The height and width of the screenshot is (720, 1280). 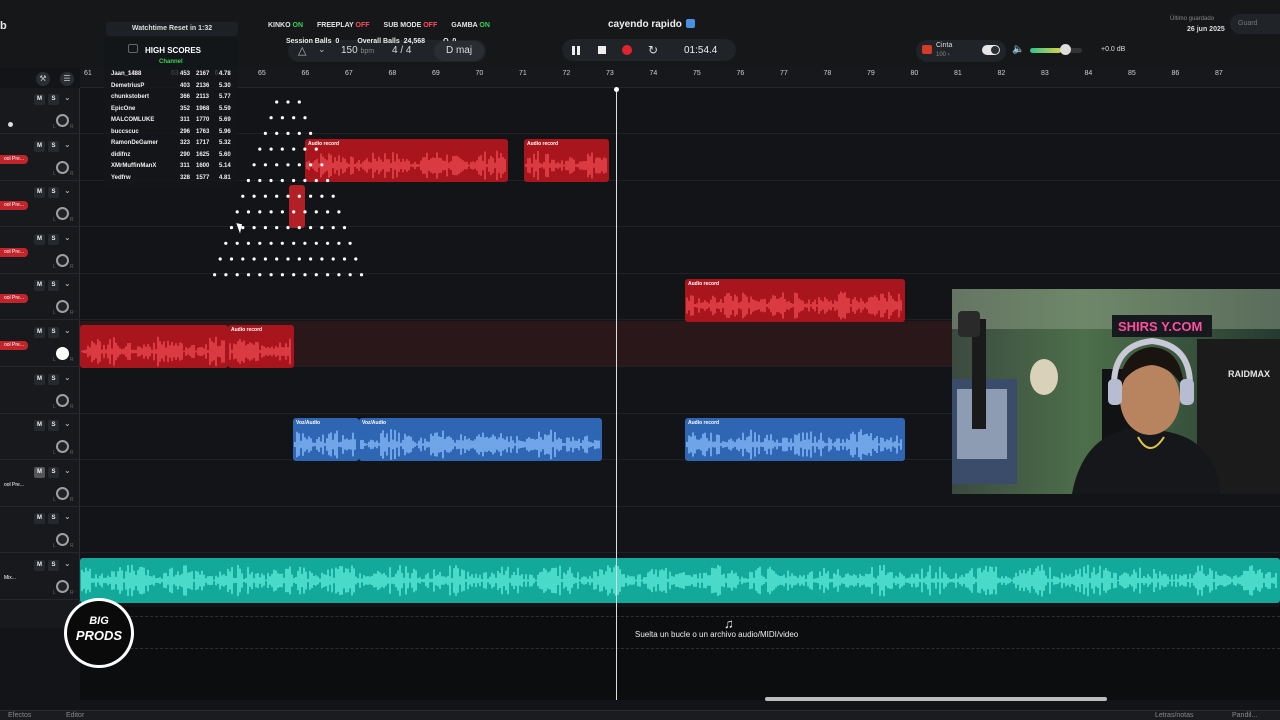 What do you see at coordinates (1174, 715) in the screenshot?
I see `tab-letras: Letras/notas` at bounding box center [1174, 715].